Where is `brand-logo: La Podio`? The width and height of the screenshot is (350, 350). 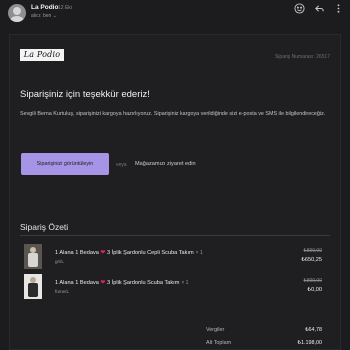
brand-logo: La Podio is located at coordinates (42, 55).